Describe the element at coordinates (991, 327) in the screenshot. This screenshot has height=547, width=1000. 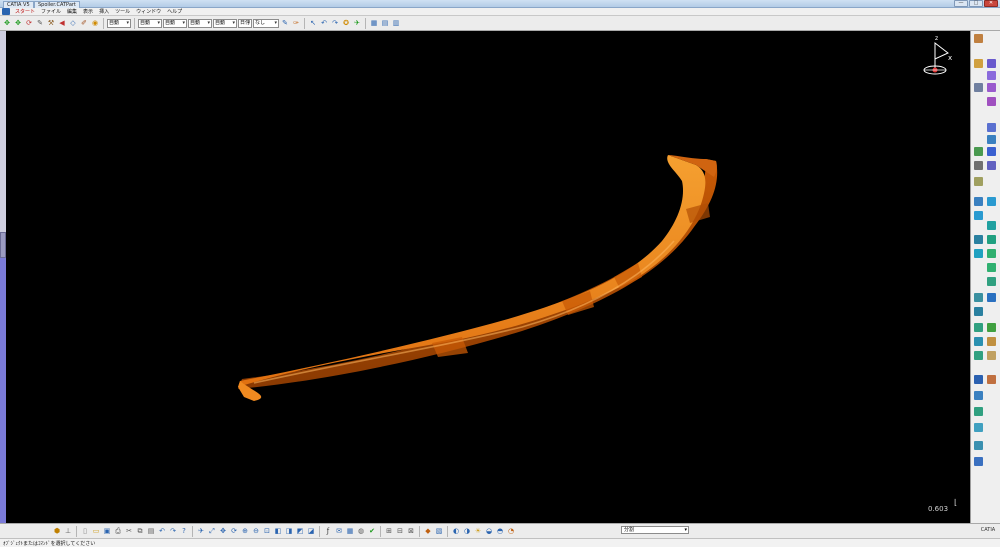
I see `pattern-icon` at that location.